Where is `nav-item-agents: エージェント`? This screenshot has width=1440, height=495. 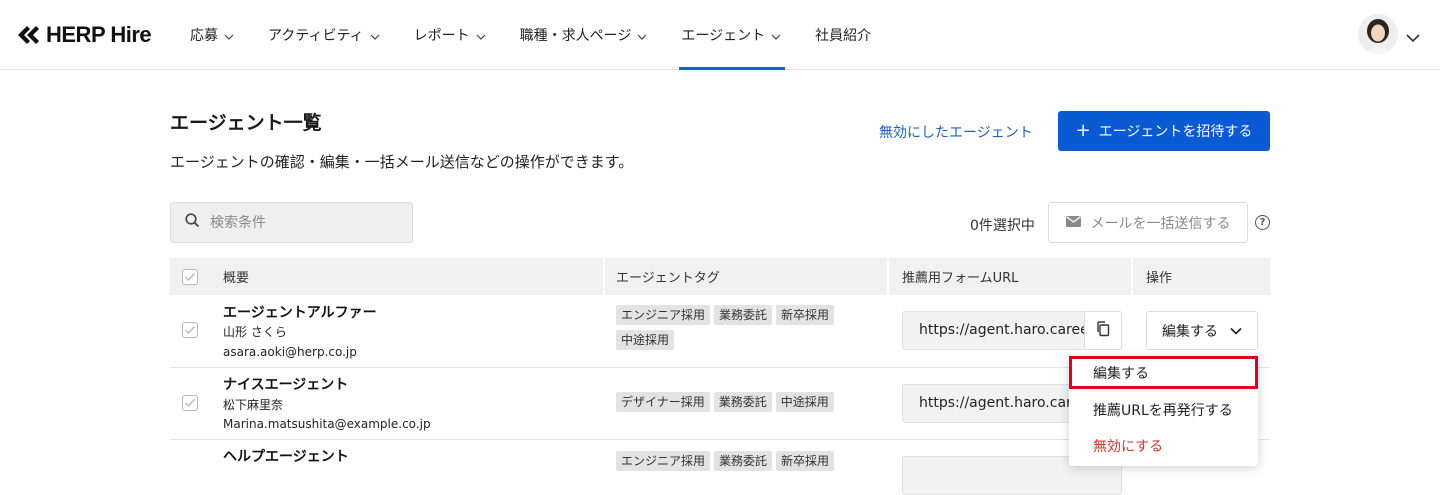
nav-item-agents: エージェント is located at coordinates (732, 35).